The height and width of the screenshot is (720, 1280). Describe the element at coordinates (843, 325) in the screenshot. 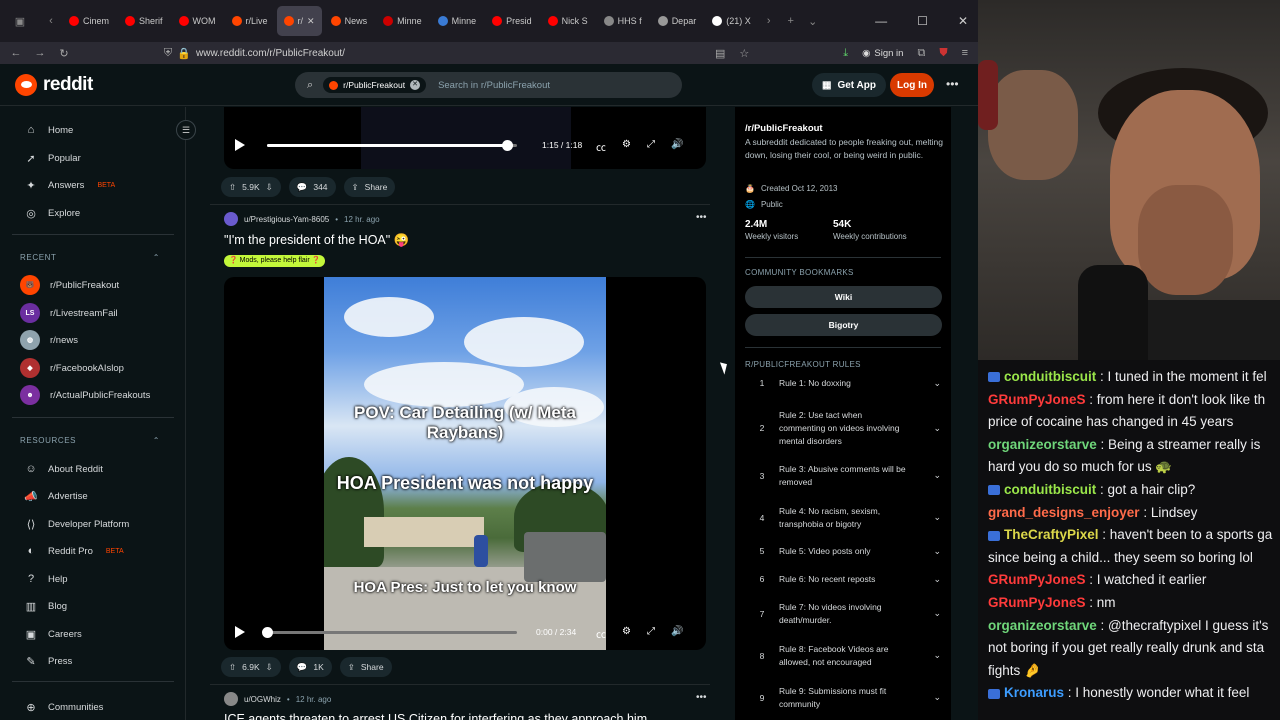

I see `bookmark-bigotry-button: Bigotry` at that location.